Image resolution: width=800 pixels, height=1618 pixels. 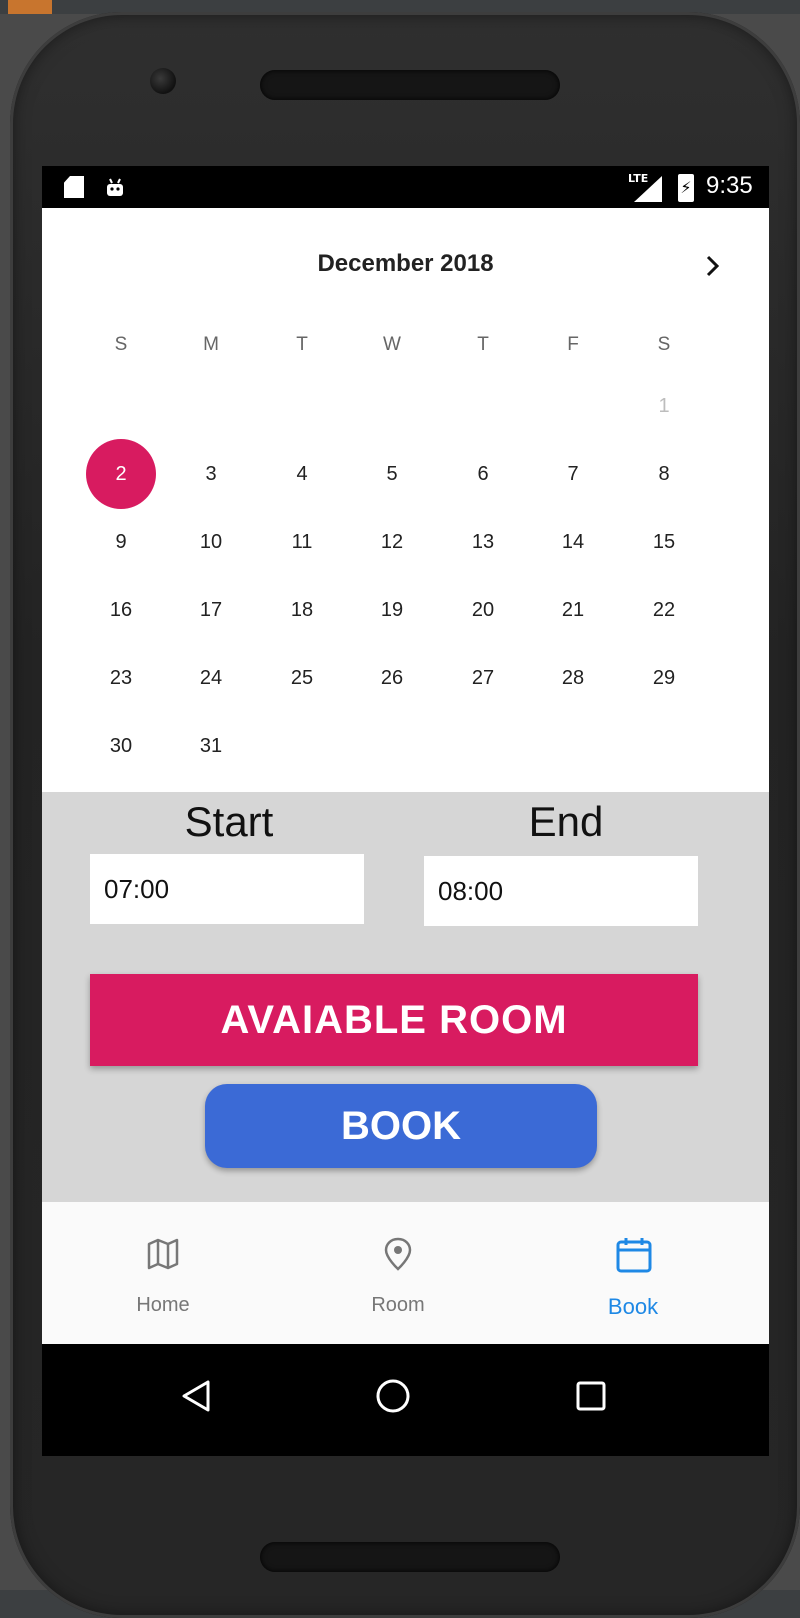 I want to click on book-button: BOOK, so click(x=401, y=1126).